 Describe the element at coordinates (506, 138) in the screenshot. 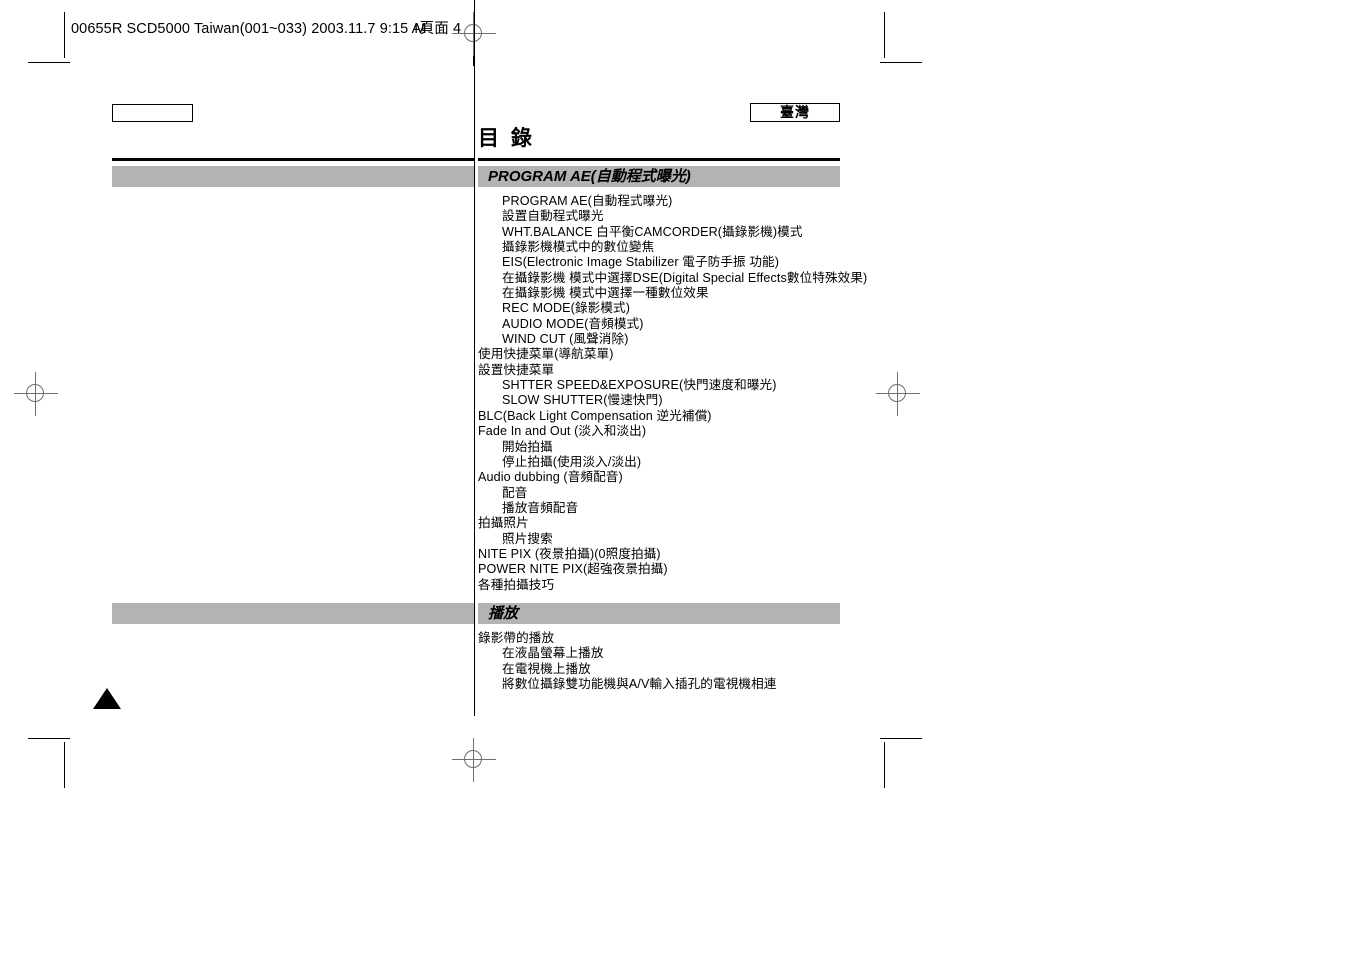

I see `page-title: 目 錄` at that location.